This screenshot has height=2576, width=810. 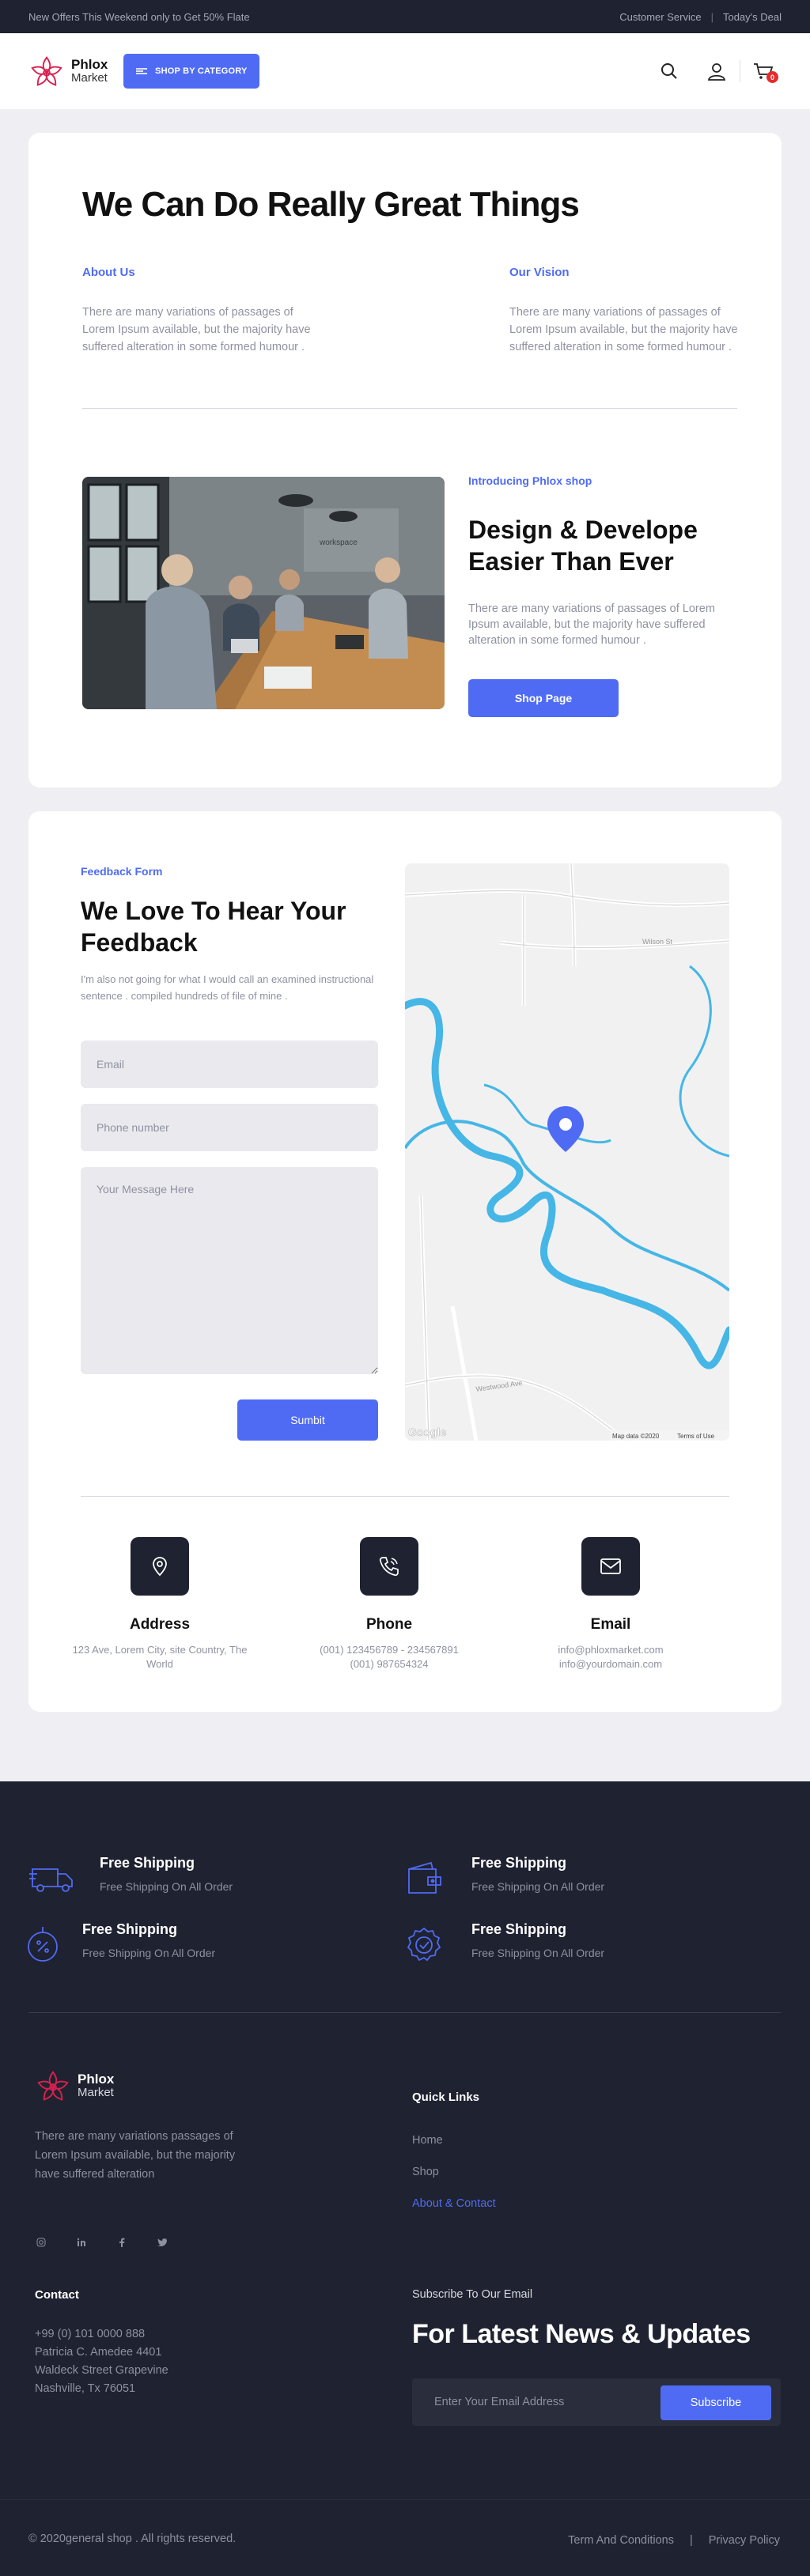 What do you see at coordinates (715, 2402) in the screenshot?
I see `subscribe-button: Subscribe` at bounding box center [715, 2402].